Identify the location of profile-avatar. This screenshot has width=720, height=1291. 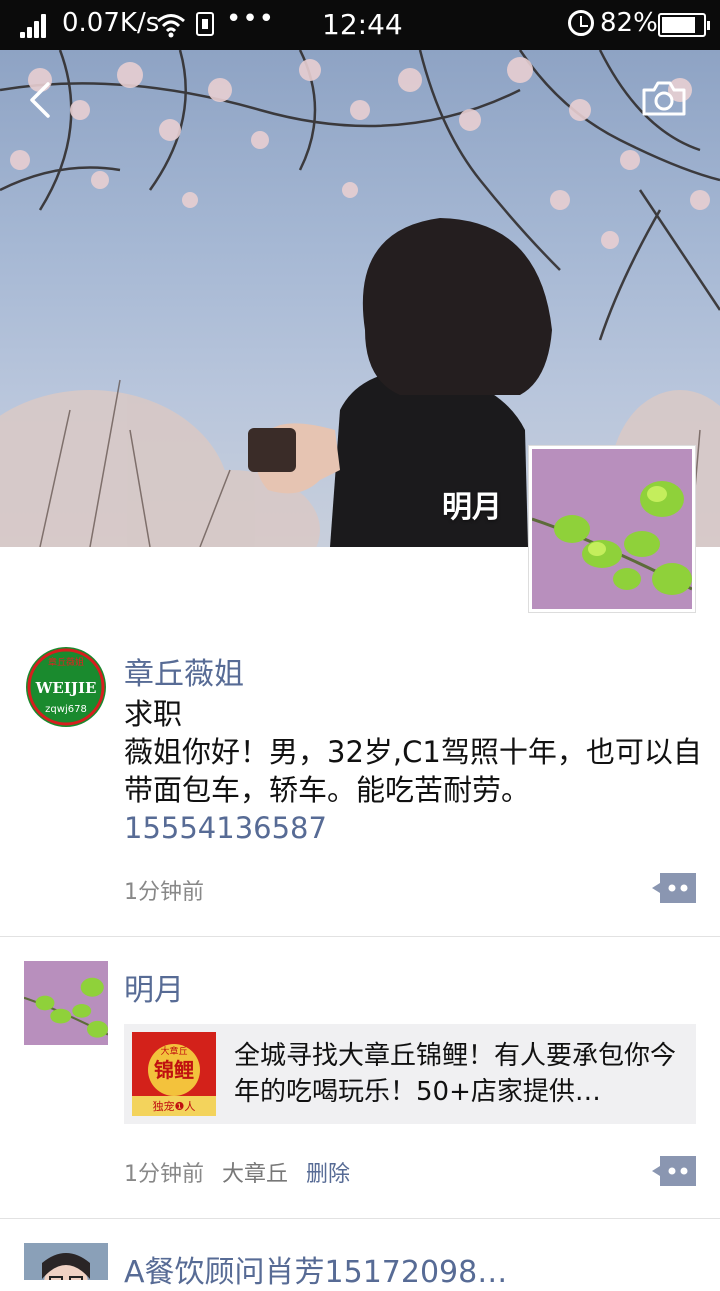
(612, 529).